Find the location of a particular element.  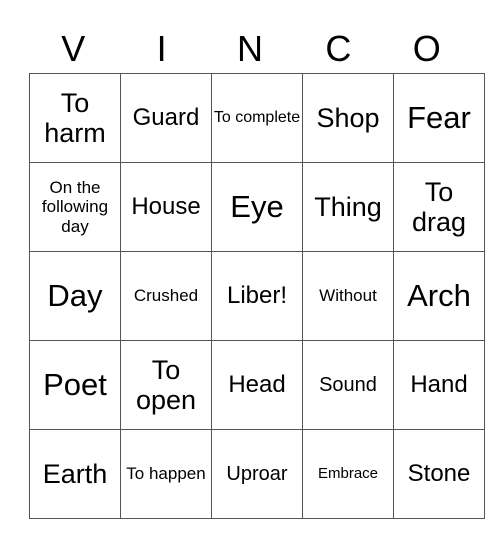

bingo-cell: Arch is located at coordinates (439, 296).